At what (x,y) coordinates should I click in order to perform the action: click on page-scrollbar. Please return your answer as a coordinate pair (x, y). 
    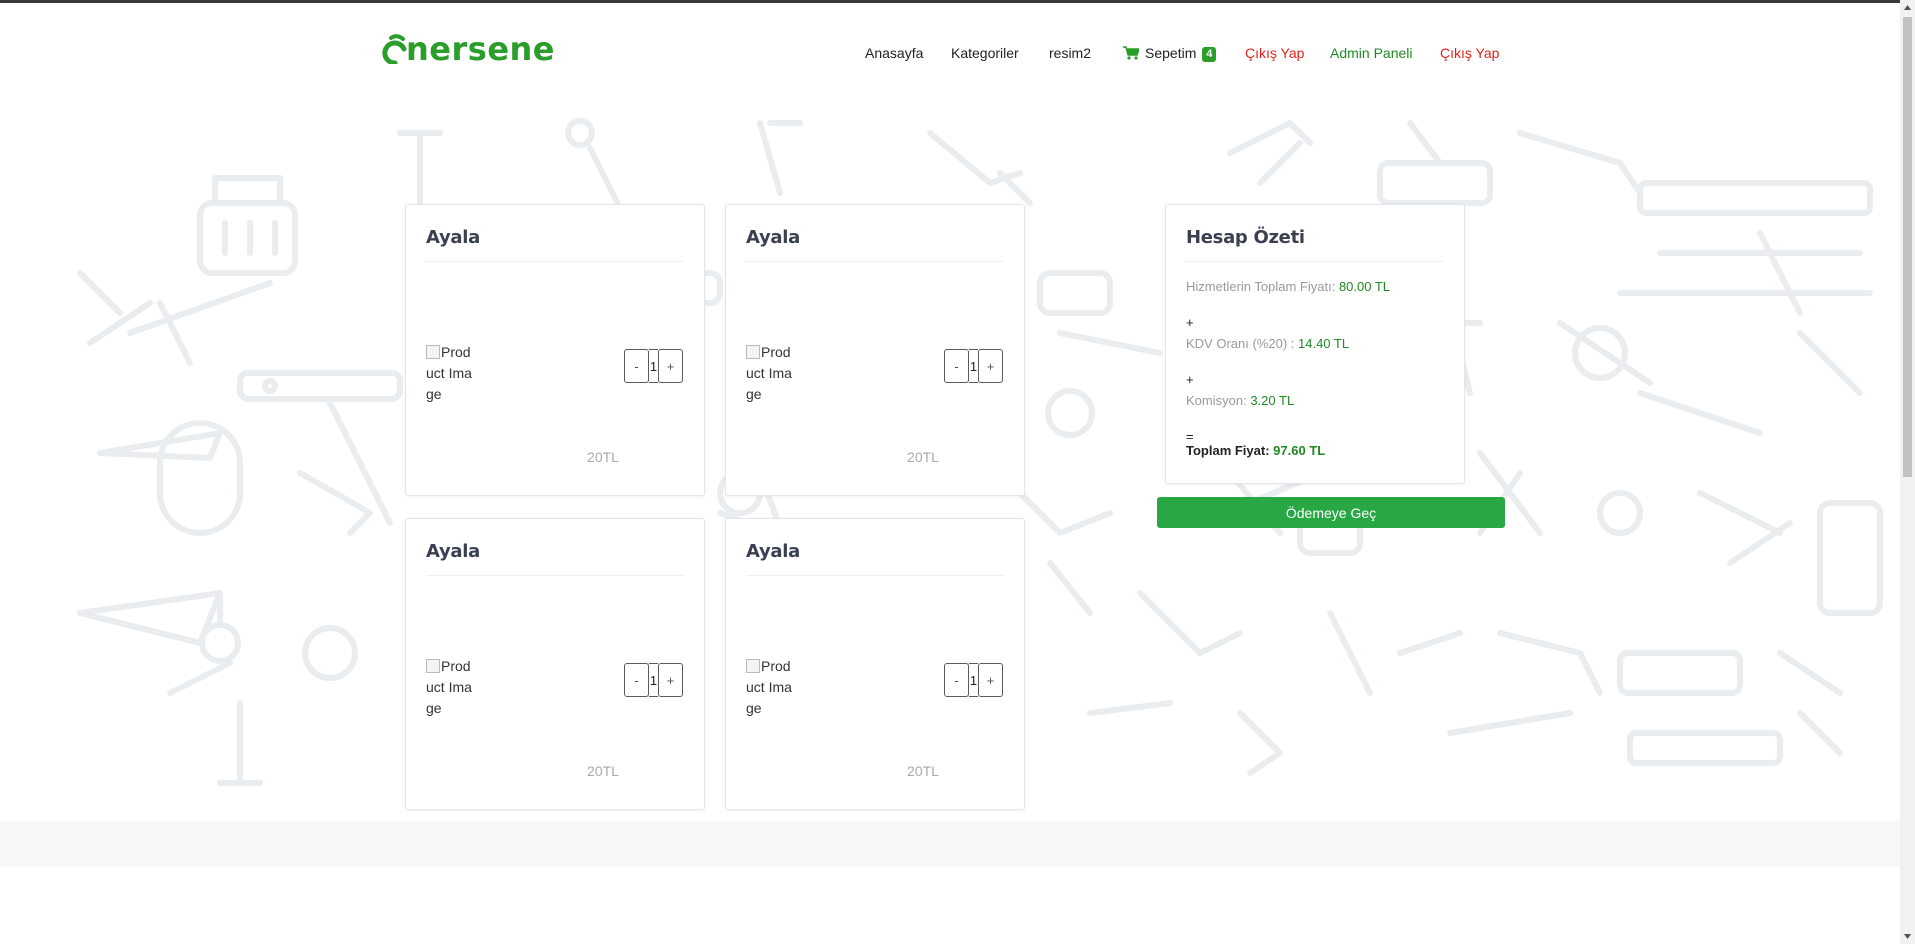
    Looking at the image, I should click on (1907, 472).